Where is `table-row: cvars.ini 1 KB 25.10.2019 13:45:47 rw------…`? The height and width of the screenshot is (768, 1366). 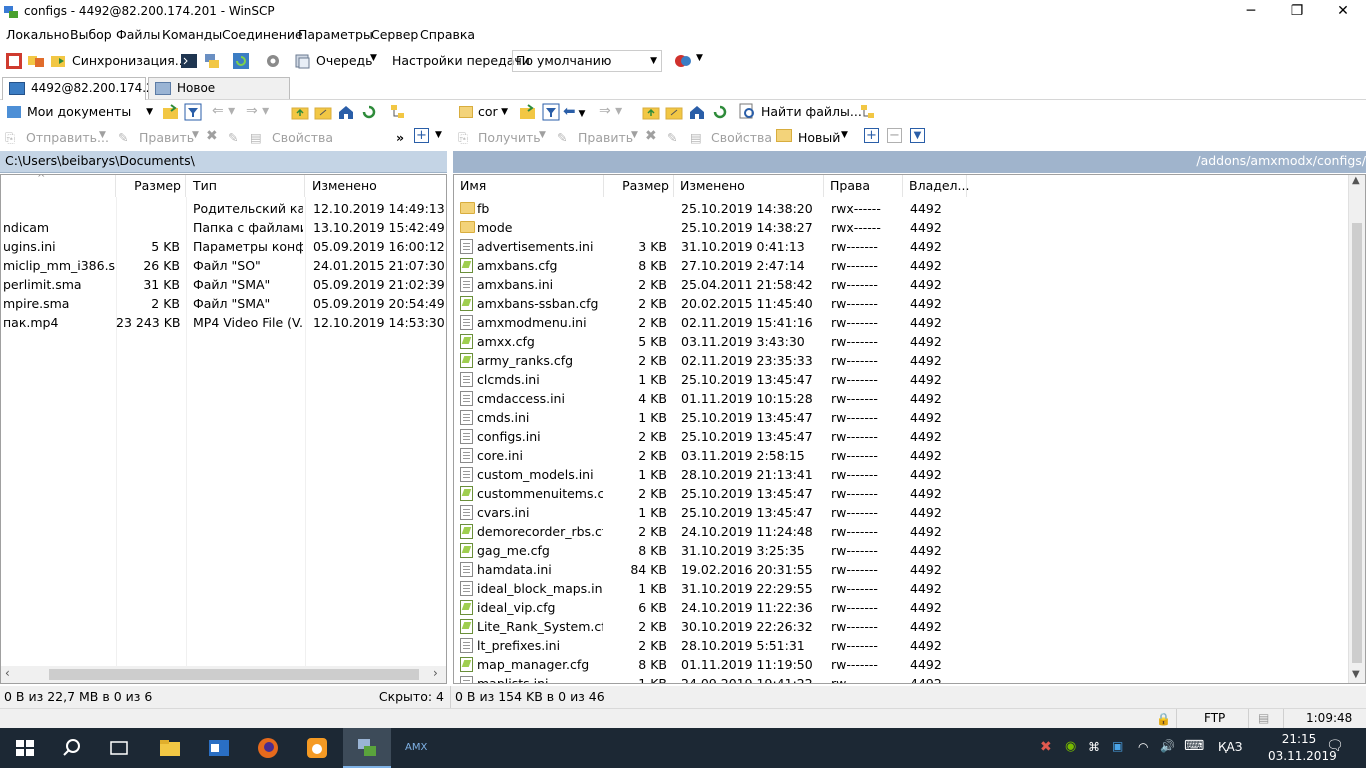 table-row: cvars.ini 1 KB 25.10.2019 13:45:47 rw------… is located at coordinates (900, 512).